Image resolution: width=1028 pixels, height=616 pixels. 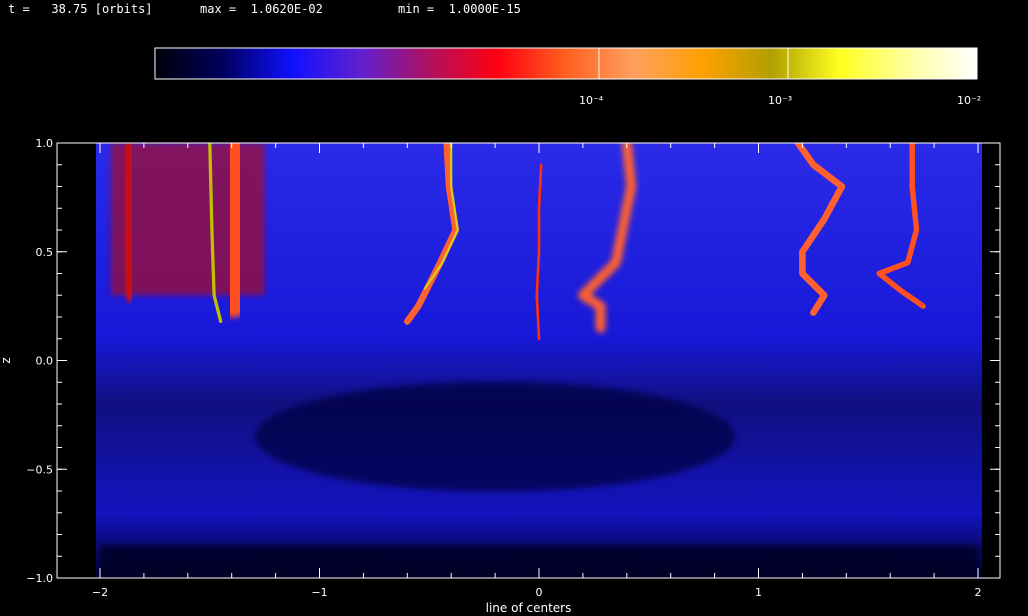 I want to click on x-tick-label: 1, so click(x=758, y=592).